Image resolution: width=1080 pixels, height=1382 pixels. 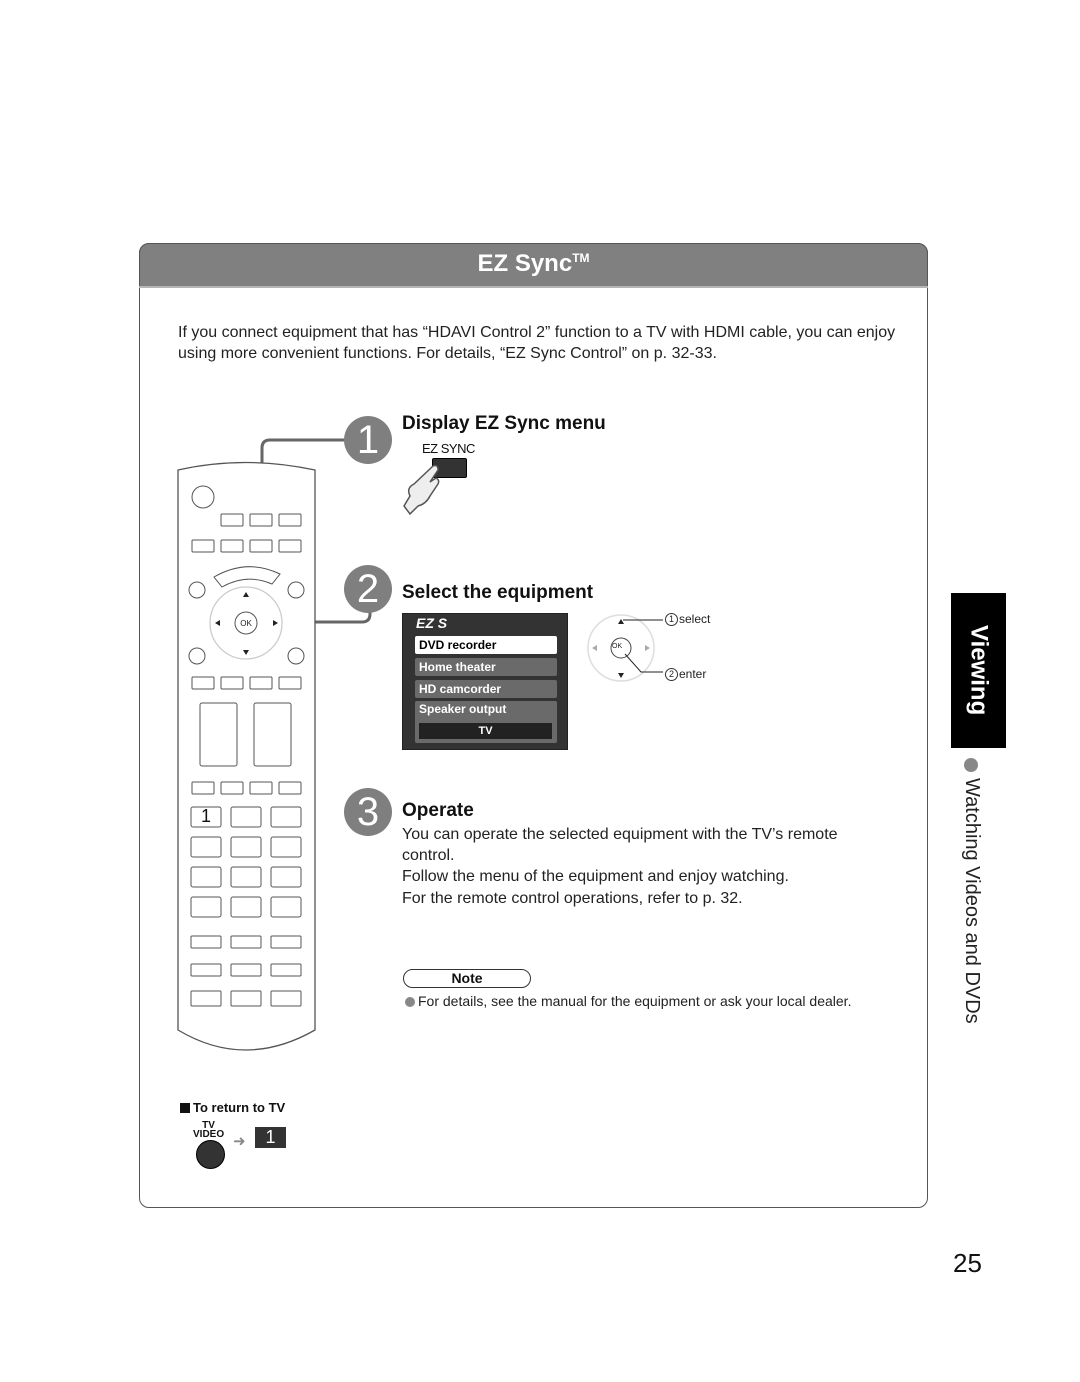 What do you see at coordinates (581, 258) in the screenshot?
I see `trademark: TM` at bounding box center [581, 258].